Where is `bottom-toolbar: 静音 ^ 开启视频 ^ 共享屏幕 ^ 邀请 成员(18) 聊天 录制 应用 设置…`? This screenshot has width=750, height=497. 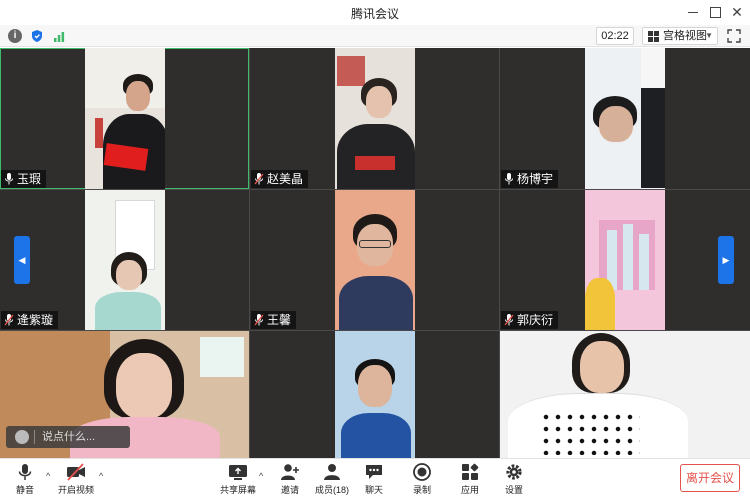 bottom-toolbar: 静音 ^ 开启视频 ^ 共享屏幕 ^ 邀请 成员(18) 聊天 录制 应用 设置… is located at coordinates (375, 477).